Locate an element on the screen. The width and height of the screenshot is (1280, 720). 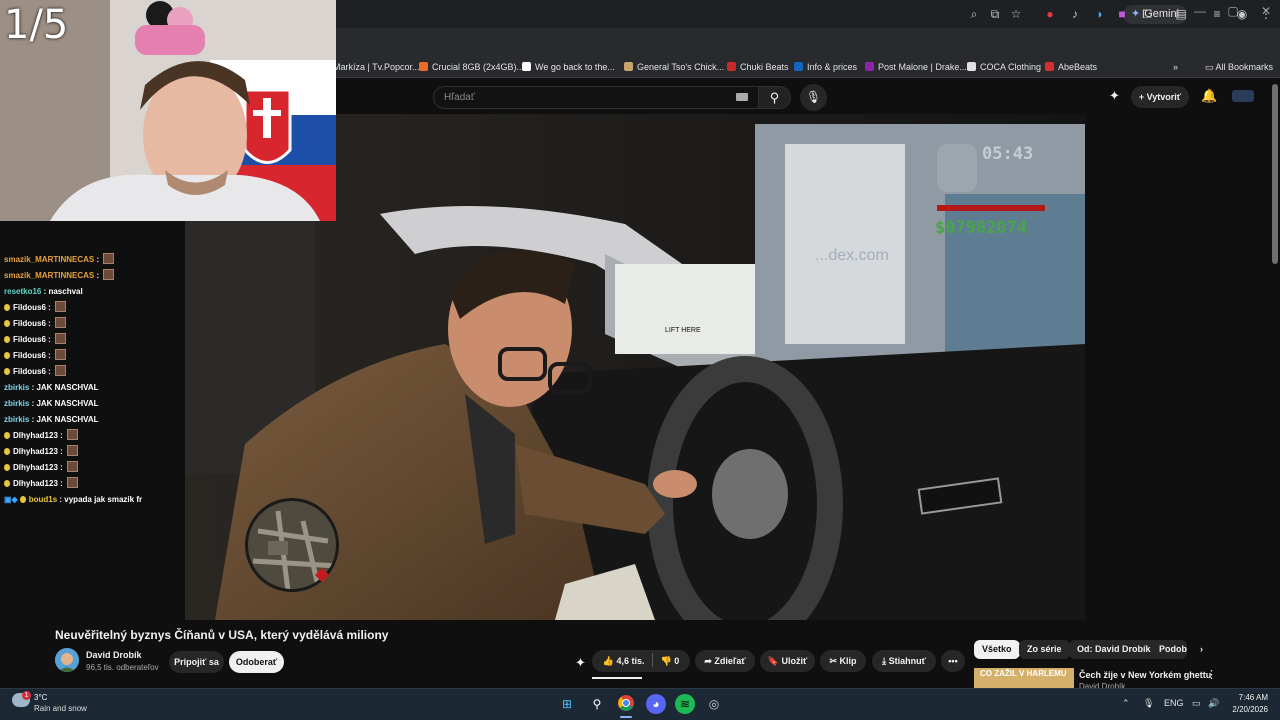
plus-icon: + is located at coordinates (1142, 97).